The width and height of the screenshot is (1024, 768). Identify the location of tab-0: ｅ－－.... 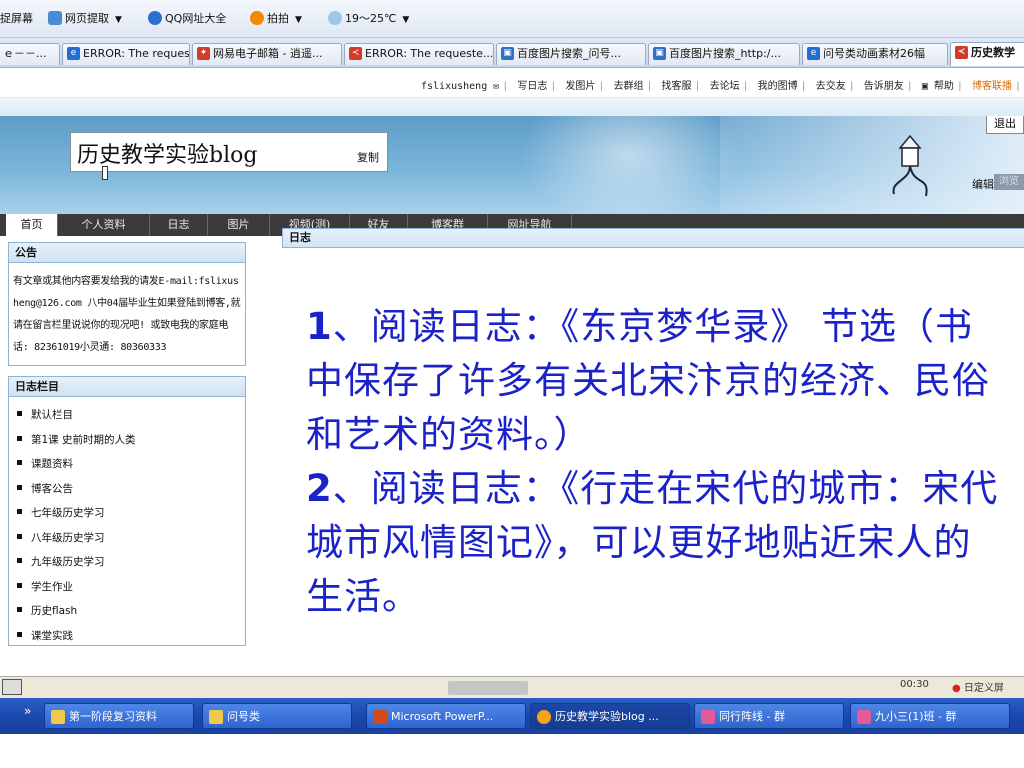
(30, 54).